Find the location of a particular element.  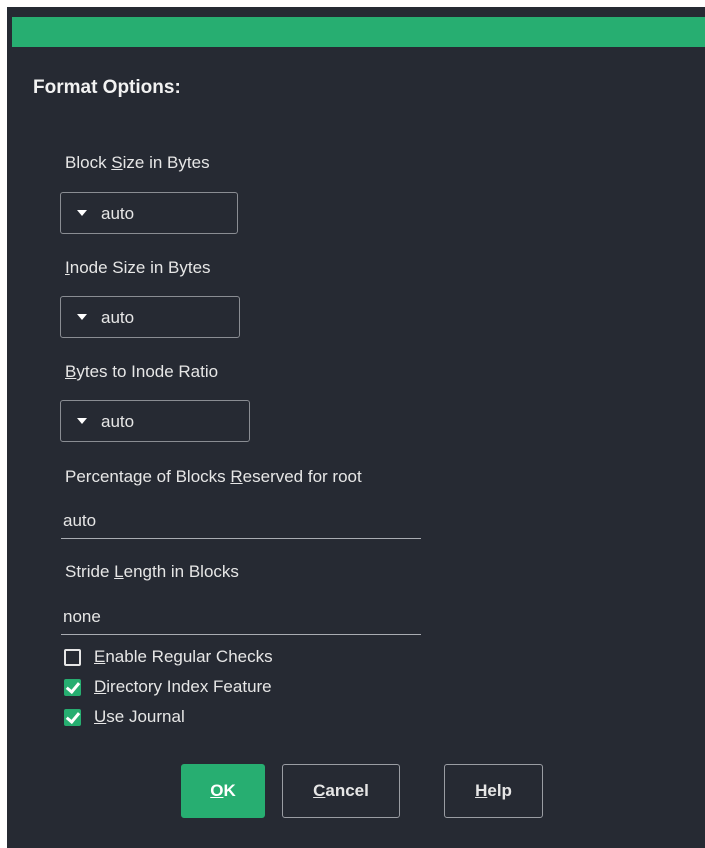

stride-length-input: none is located at coordinates (241, 618).